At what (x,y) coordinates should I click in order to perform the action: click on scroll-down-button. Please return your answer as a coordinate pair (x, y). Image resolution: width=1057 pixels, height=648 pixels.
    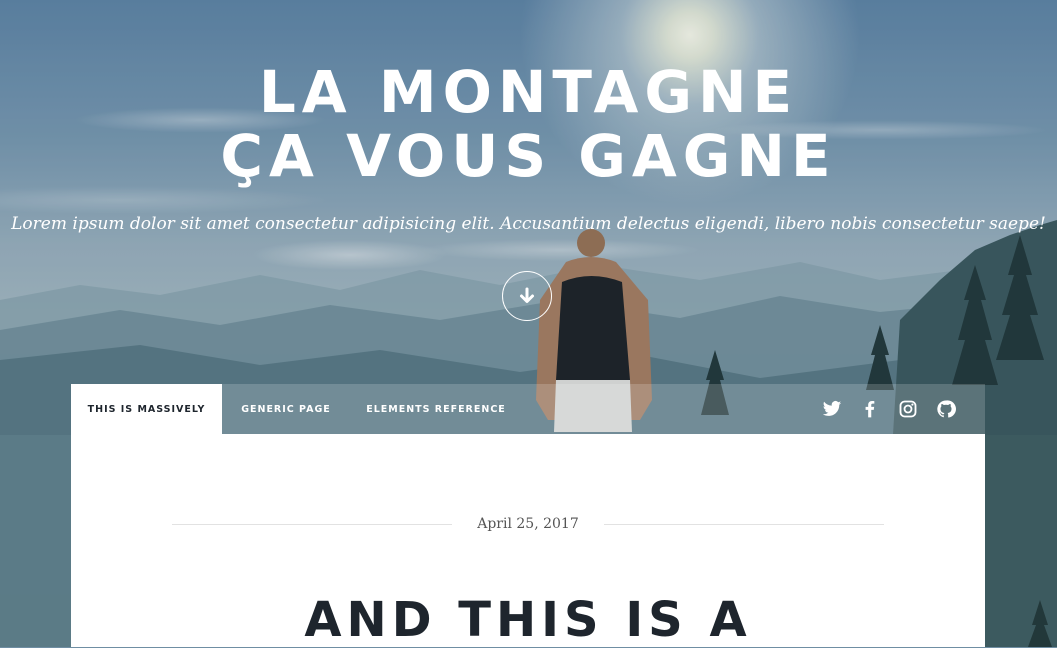
    Looking at the image, I should click on (527, 296).